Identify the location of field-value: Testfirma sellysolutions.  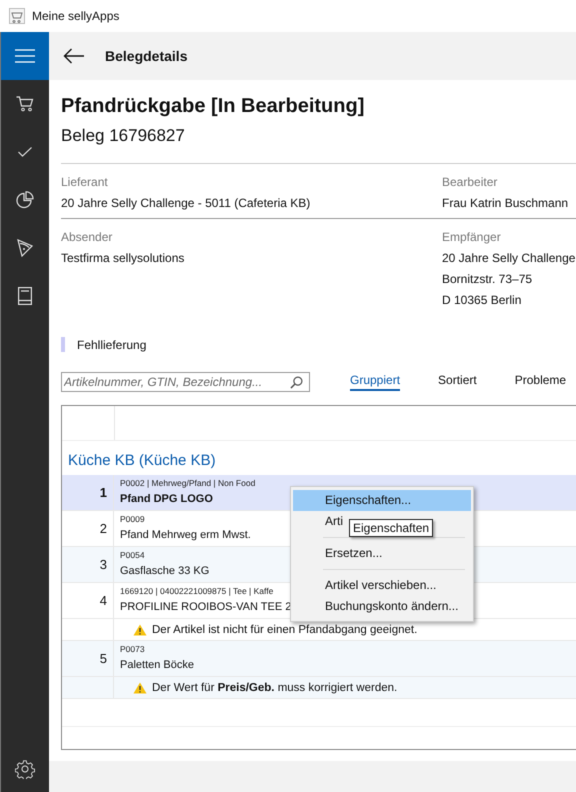
(123, 258).